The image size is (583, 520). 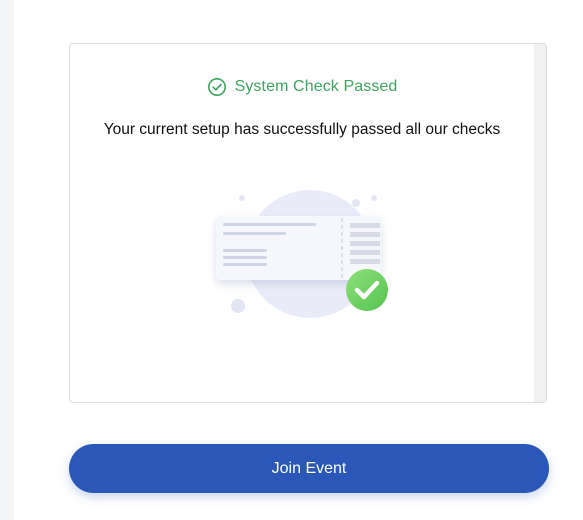 I want to click on check-circle-icon, so click(x=217, y=87).